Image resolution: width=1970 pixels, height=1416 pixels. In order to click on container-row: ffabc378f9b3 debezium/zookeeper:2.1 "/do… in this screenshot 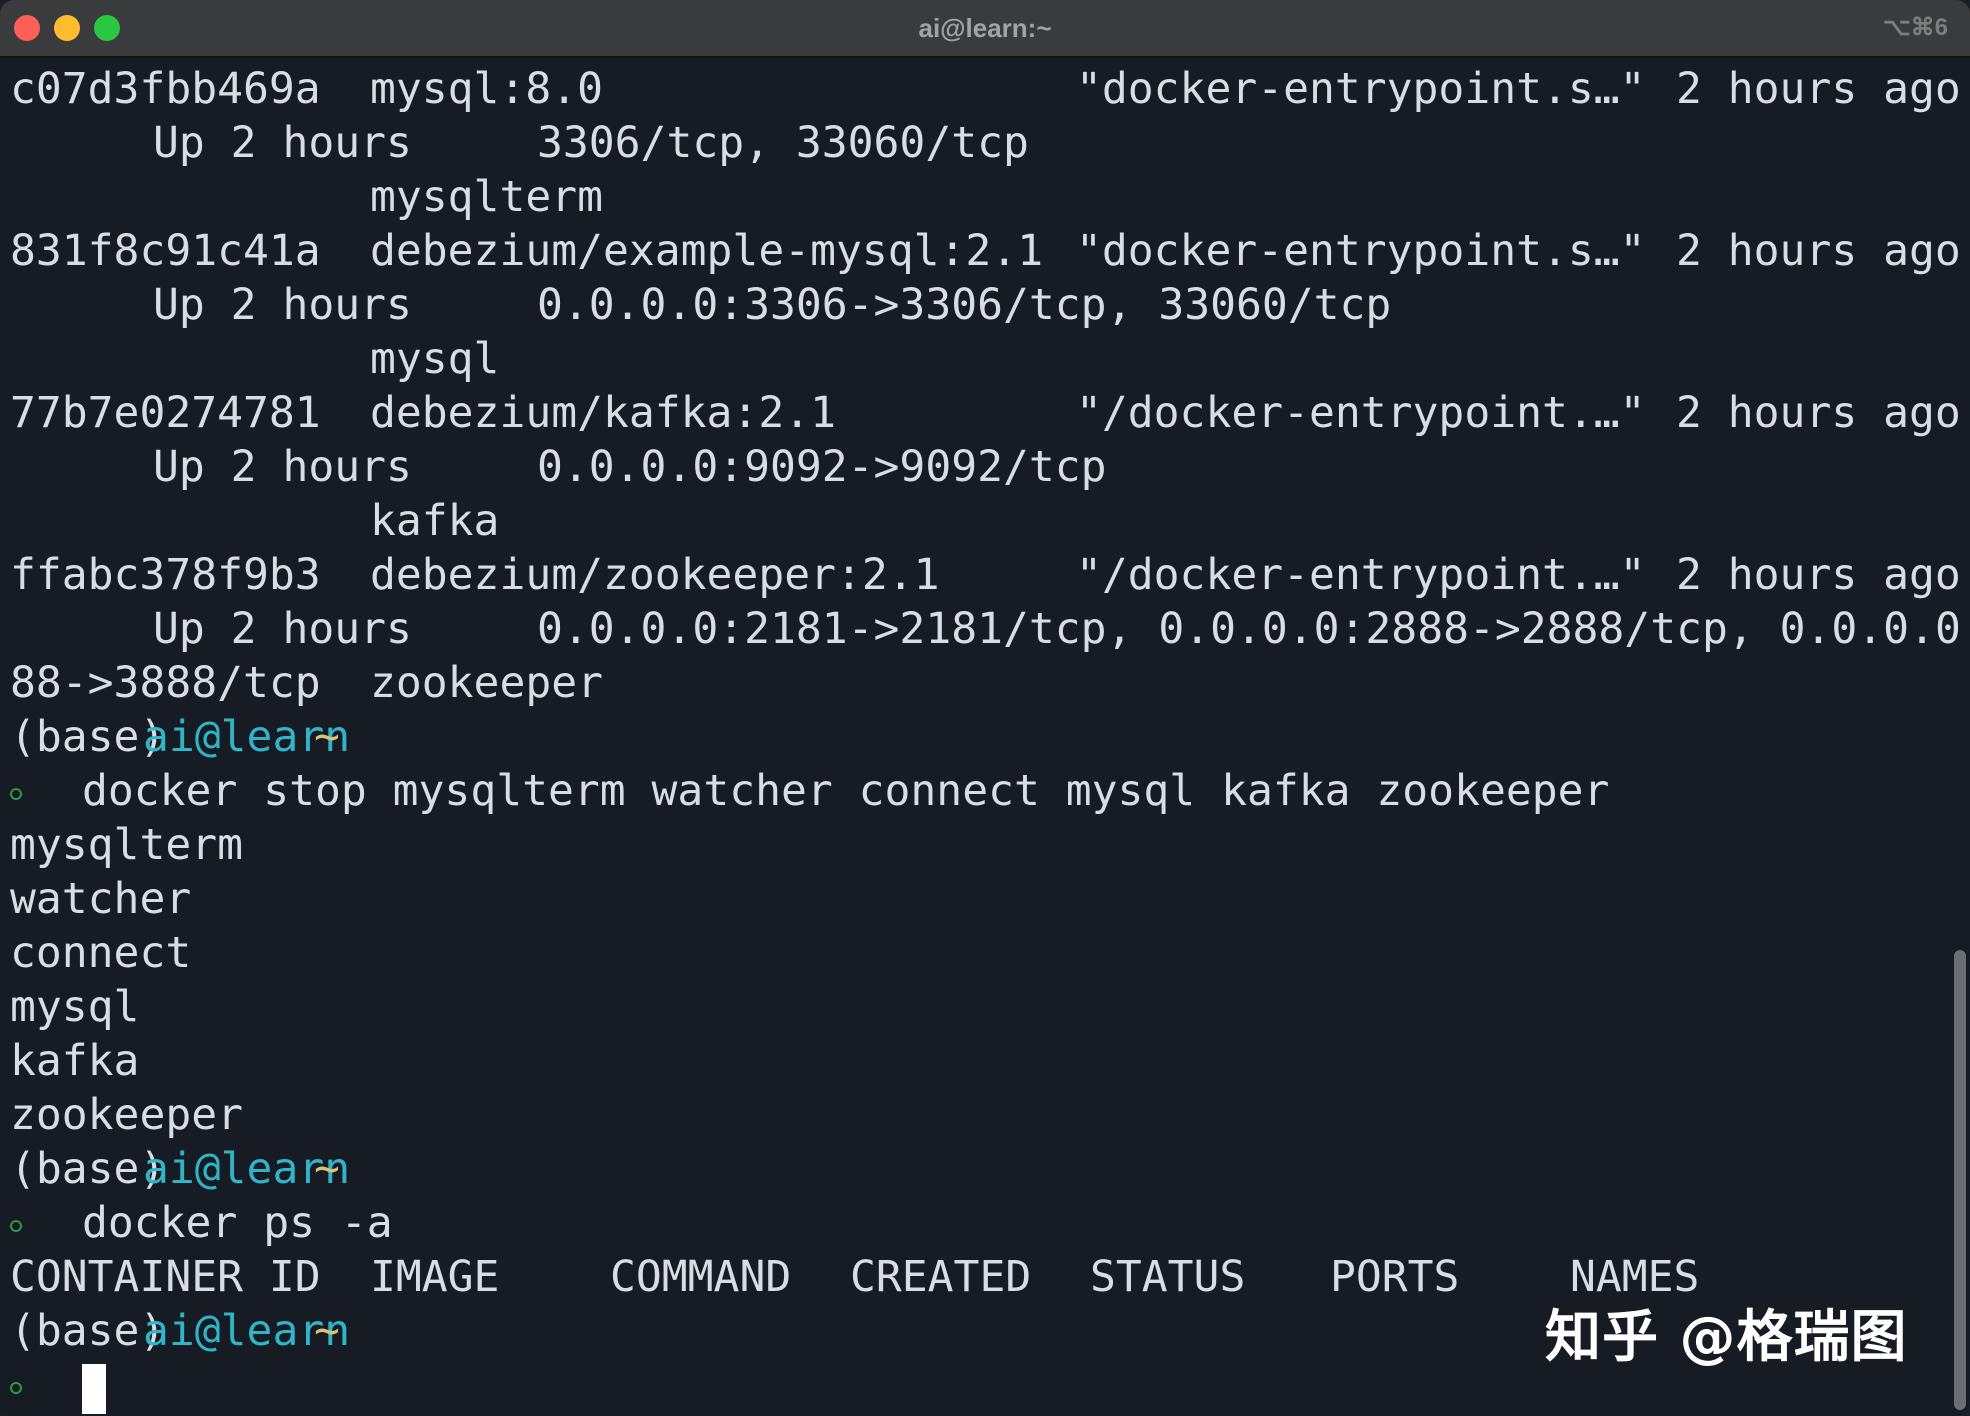, I will do `click(985, 575)`.